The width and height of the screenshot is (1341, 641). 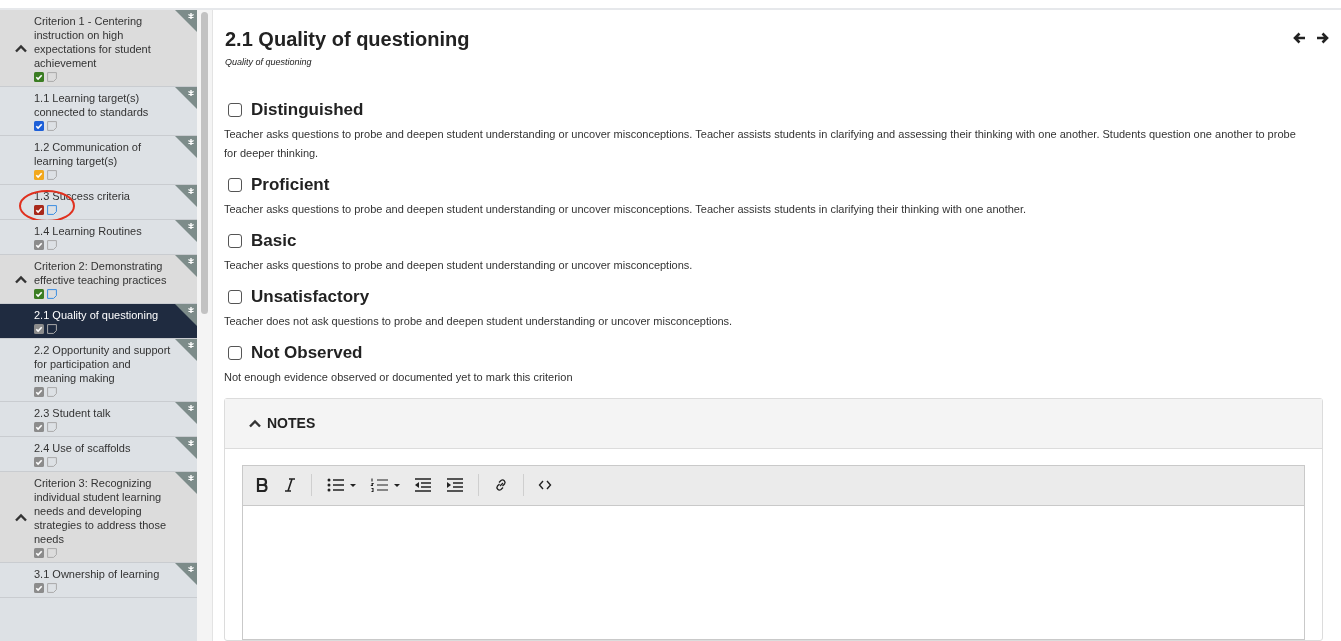 What do you see at coordinates (290, 485) in the screenshot?
I see `italic-icon` at bounding box center [290, 485].